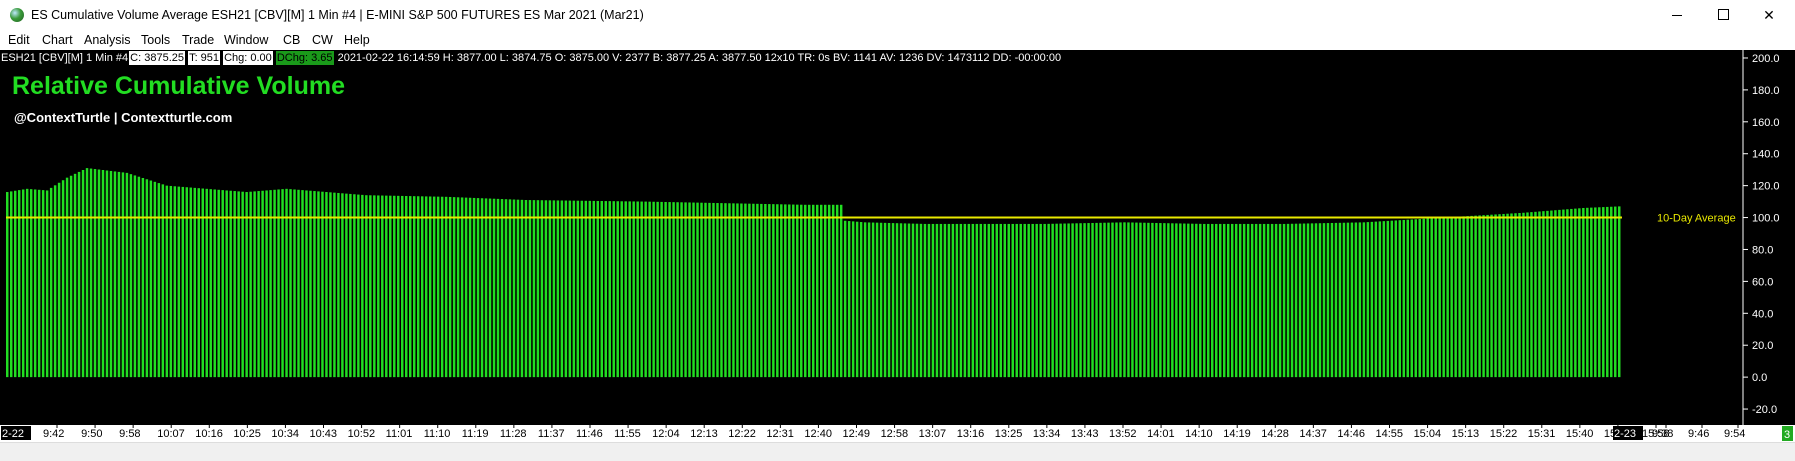 Image resolution: width=1795 pixels, height=461 pixels. I want to click on menu-tools: Tools, so click(155, 40).